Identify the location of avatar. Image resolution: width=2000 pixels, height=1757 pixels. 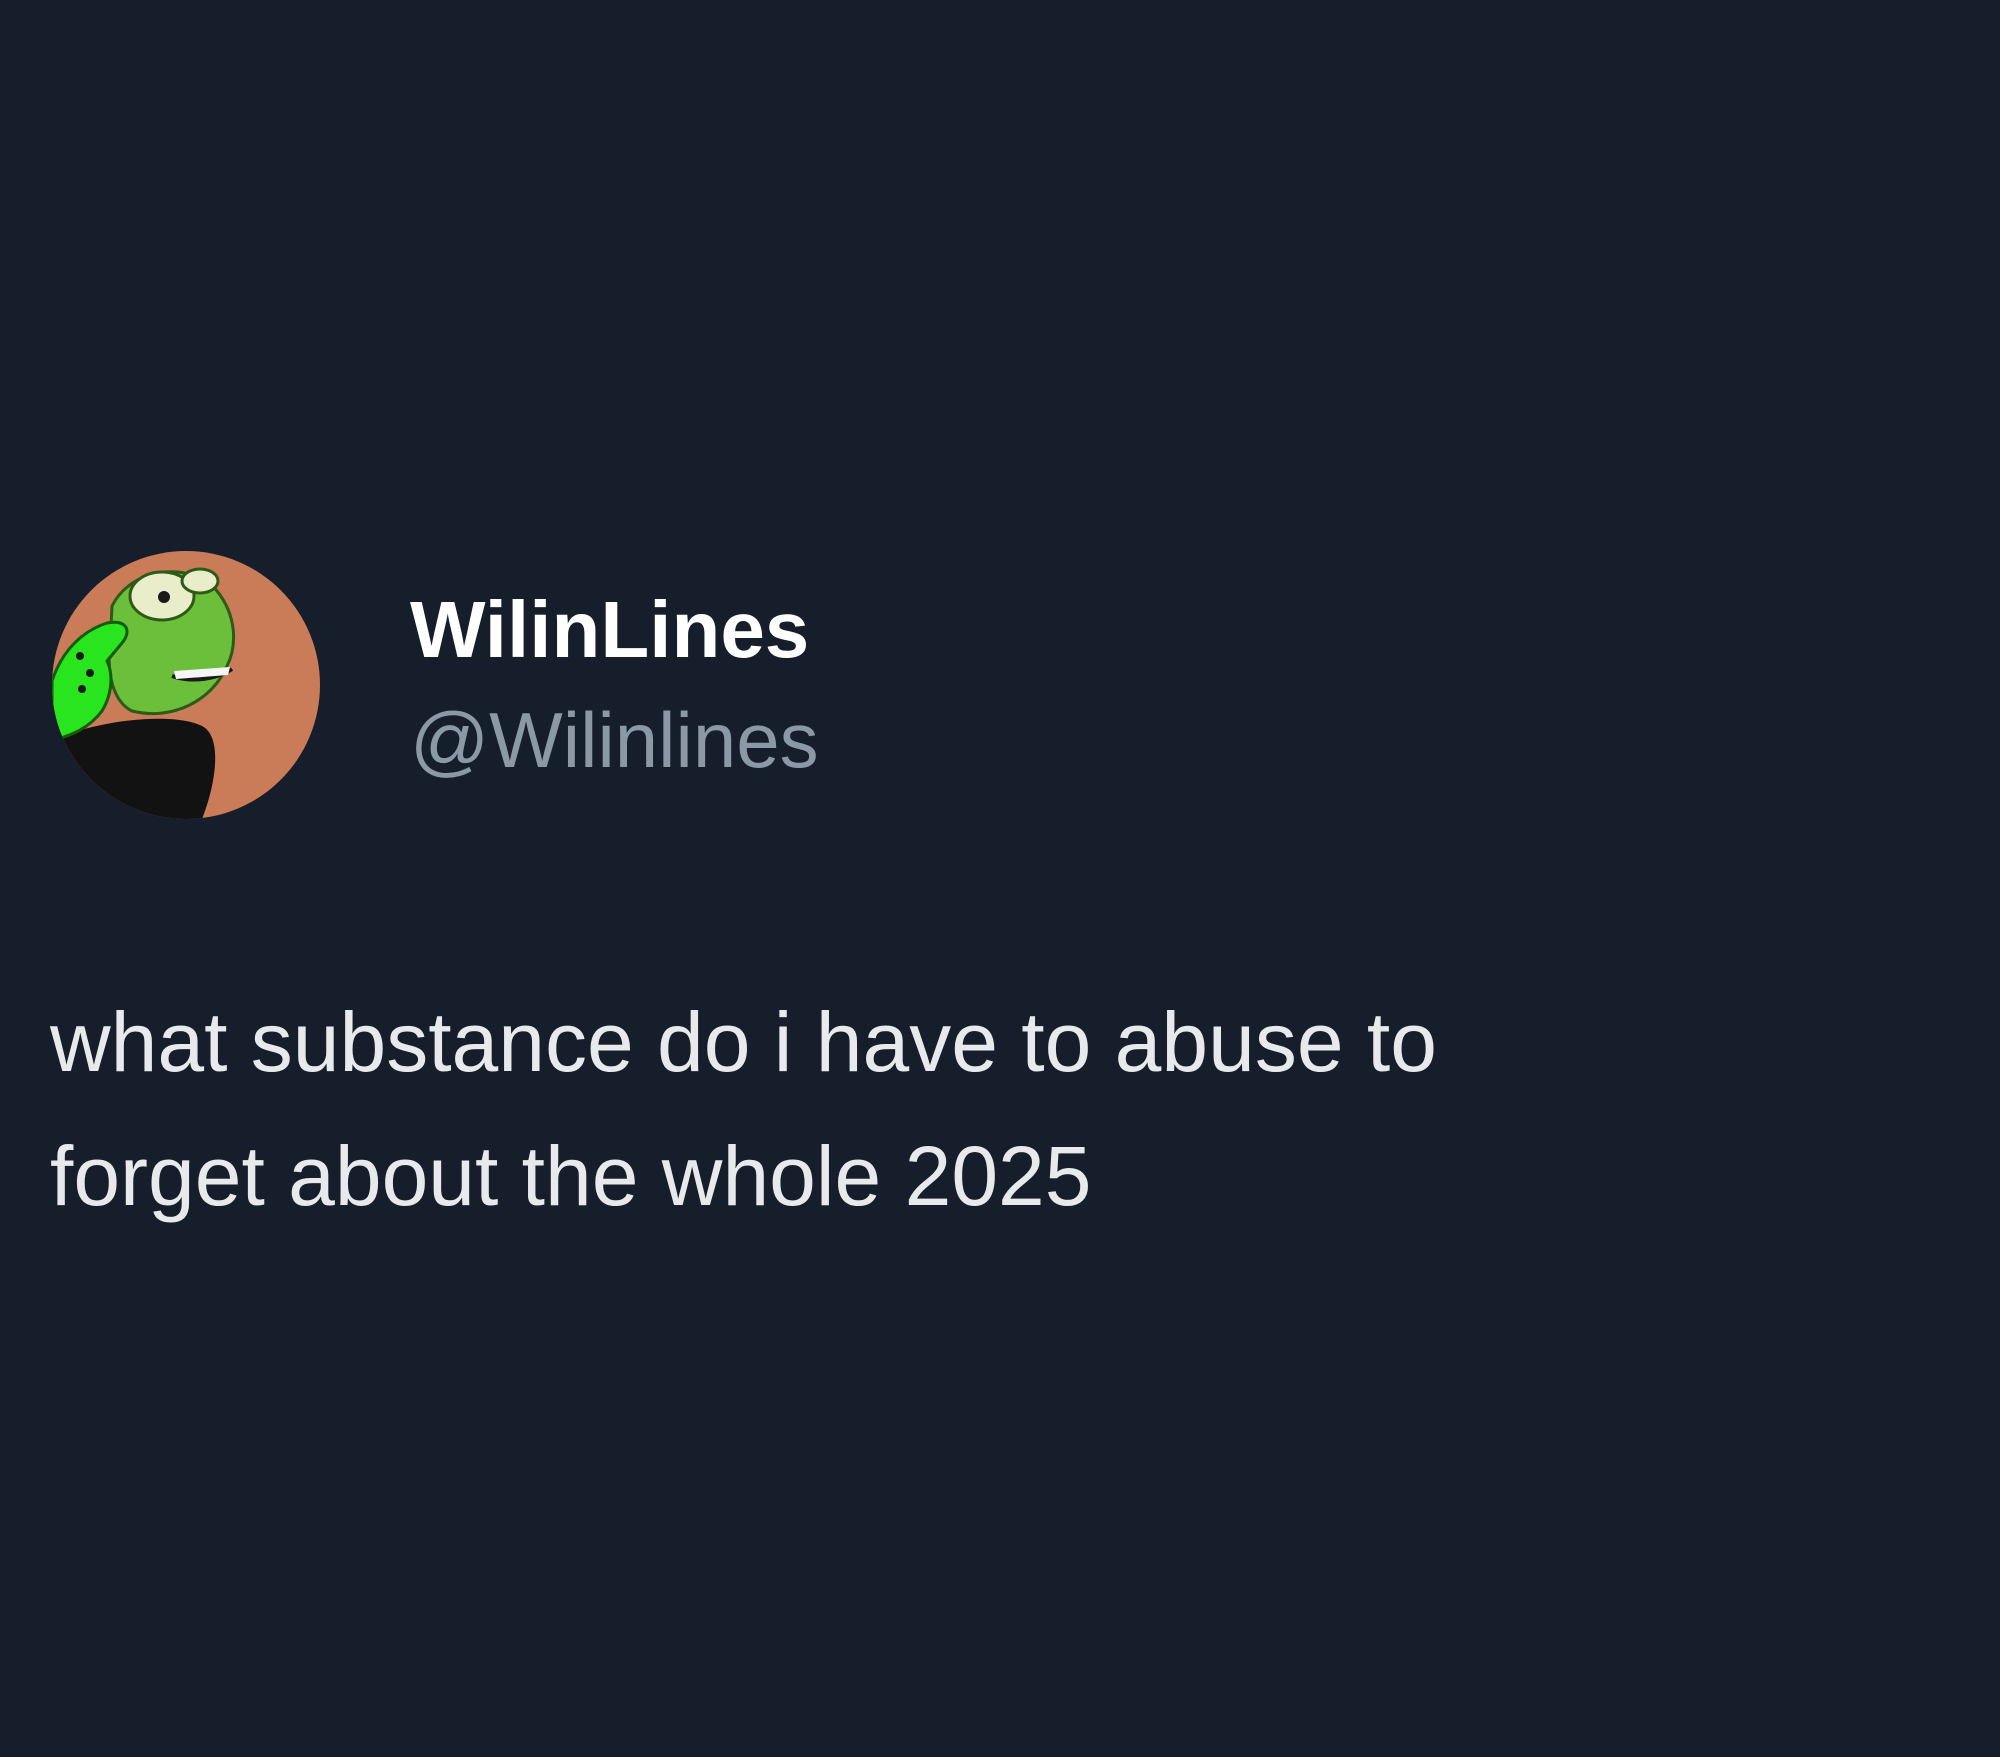
(186, 685).